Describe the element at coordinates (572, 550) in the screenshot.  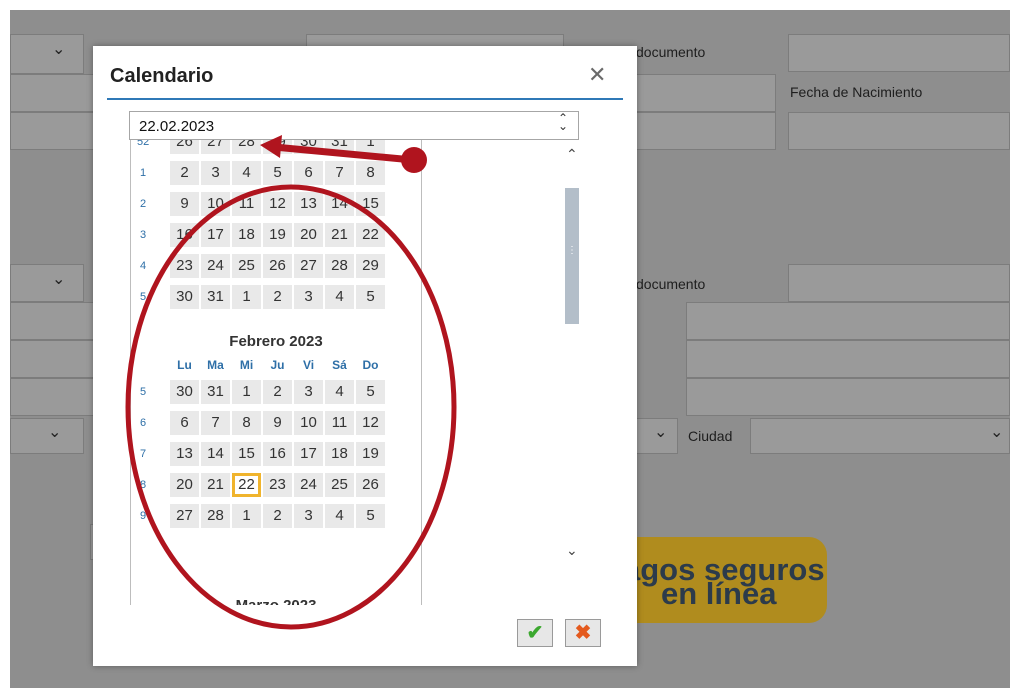
I see `scroll-down-icon: ⌄` at that location.